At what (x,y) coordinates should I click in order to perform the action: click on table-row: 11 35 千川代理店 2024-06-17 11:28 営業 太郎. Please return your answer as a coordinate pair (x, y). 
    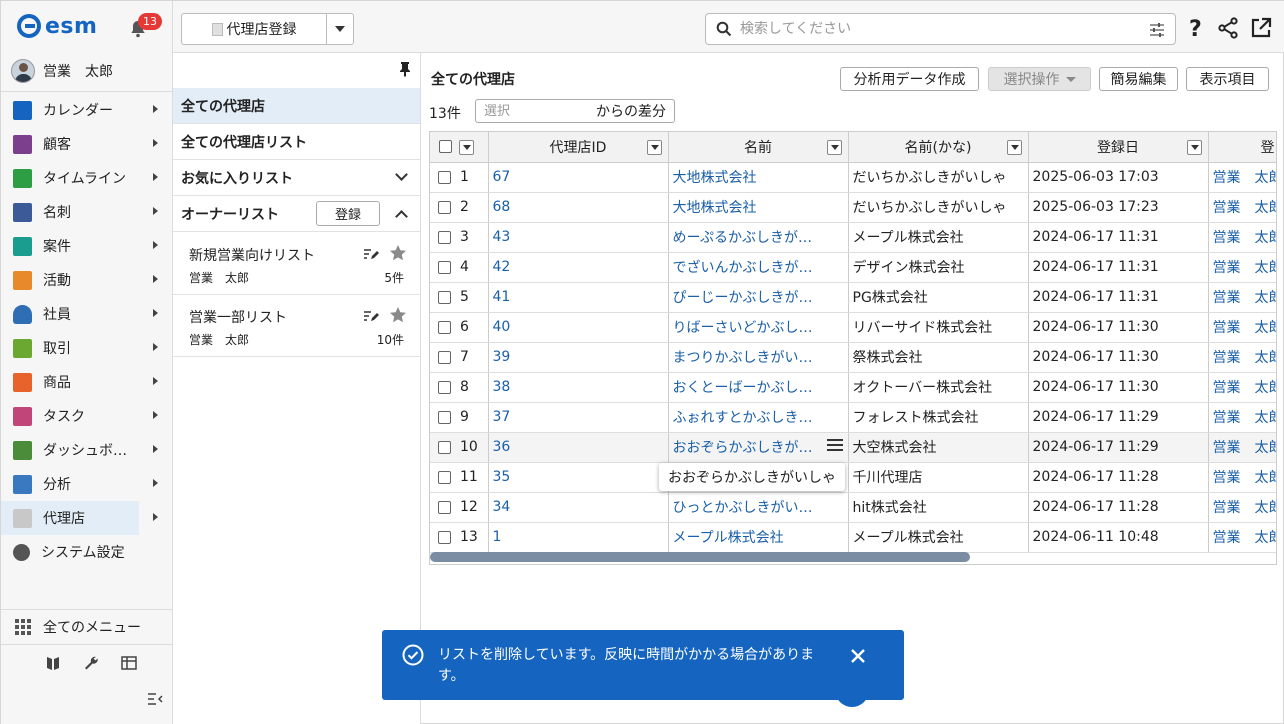
    Looking at the image, I should click on (853, 477).